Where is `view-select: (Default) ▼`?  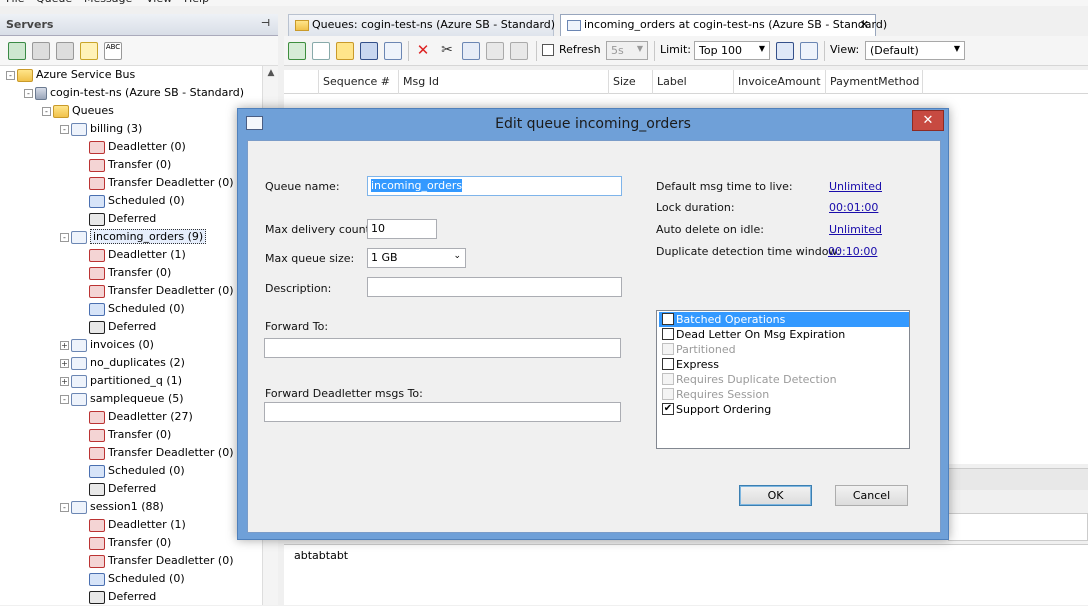 view-select: (Default) ▼ is located at coordinates (915, 50).